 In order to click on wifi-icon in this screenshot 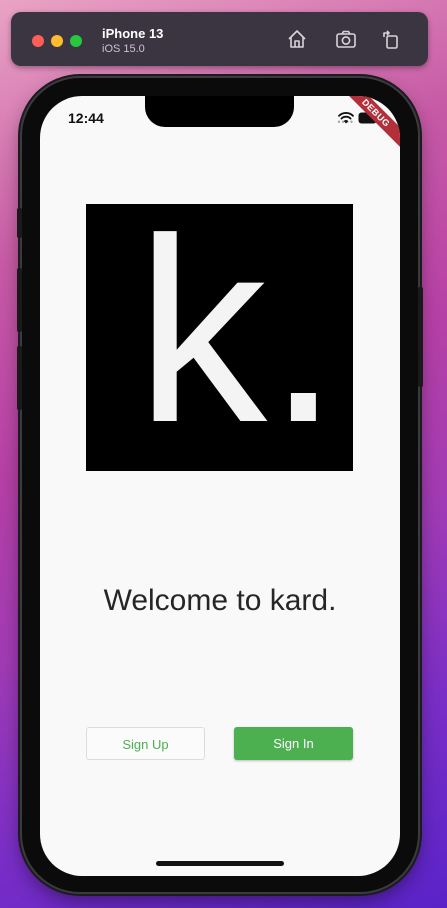, I will do `click(346, 118)`.